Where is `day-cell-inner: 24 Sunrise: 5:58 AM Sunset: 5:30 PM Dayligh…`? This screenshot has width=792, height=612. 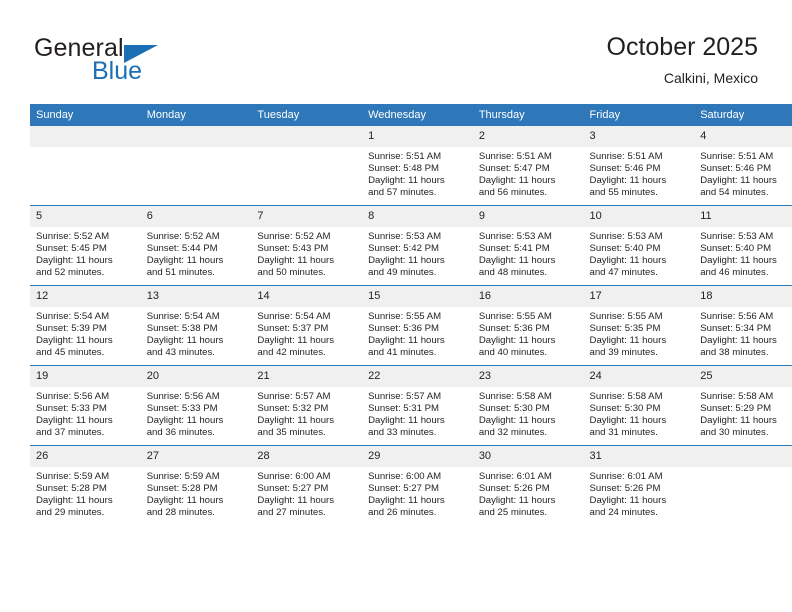
day-cell-inner: 24 Sunrise: 5:58 AM Sunset: 5:30 PM Dayligh… is located at coordinates (639, 405).